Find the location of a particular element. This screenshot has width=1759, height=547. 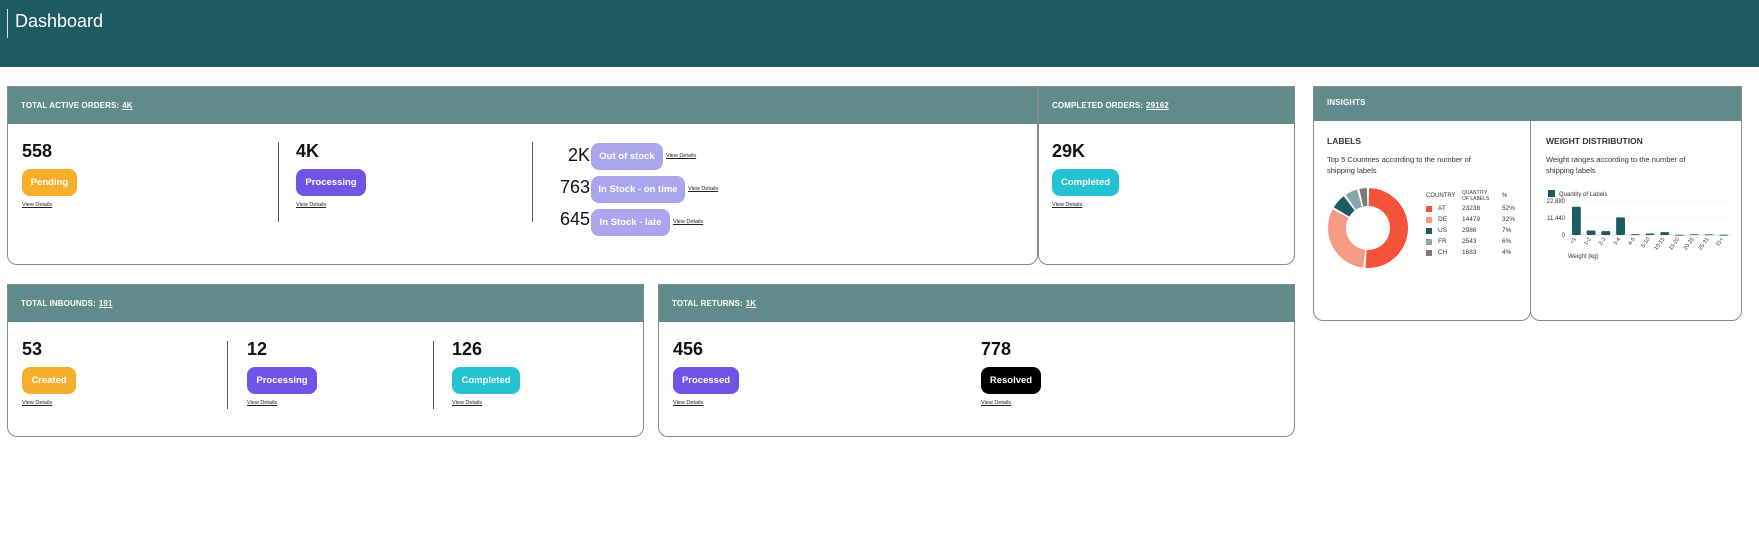

resolved-count: 778 is located at coordinates (996, 349).